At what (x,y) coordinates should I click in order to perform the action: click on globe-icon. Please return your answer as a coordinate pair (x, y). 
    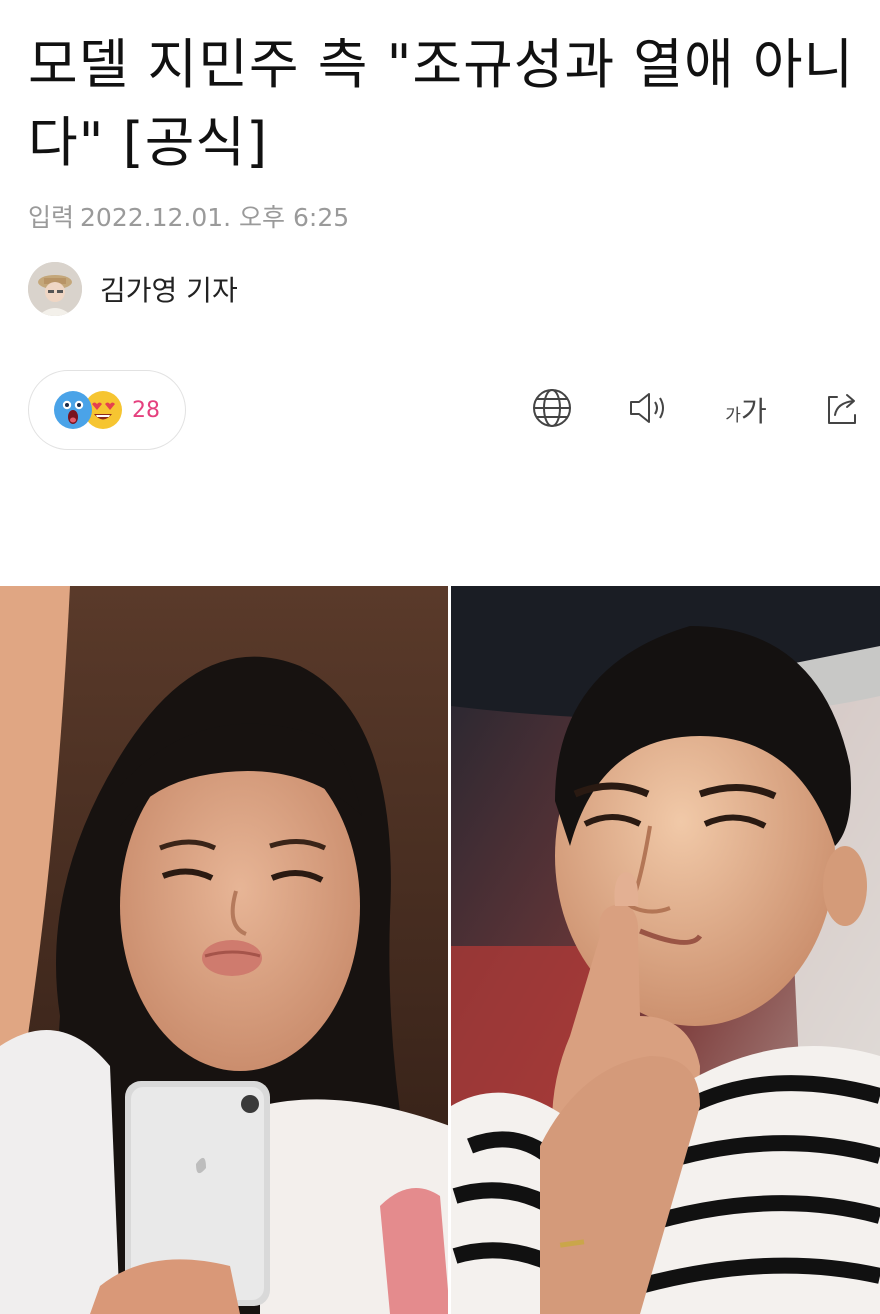
    Looking at the image, I should click on (552, 410).